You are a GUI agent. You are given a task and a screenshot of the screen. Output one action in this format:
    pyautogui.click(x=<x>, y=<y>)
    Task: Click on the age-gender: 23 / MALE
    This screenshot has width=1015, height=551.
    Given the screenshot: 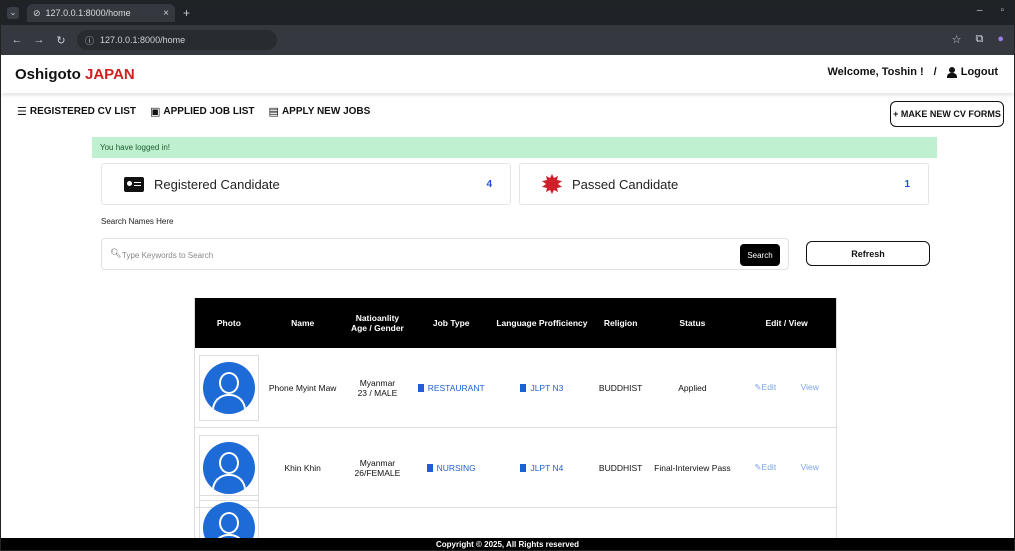 What is the action you would take?
    pyautogui.click(x=377, y=392)
    